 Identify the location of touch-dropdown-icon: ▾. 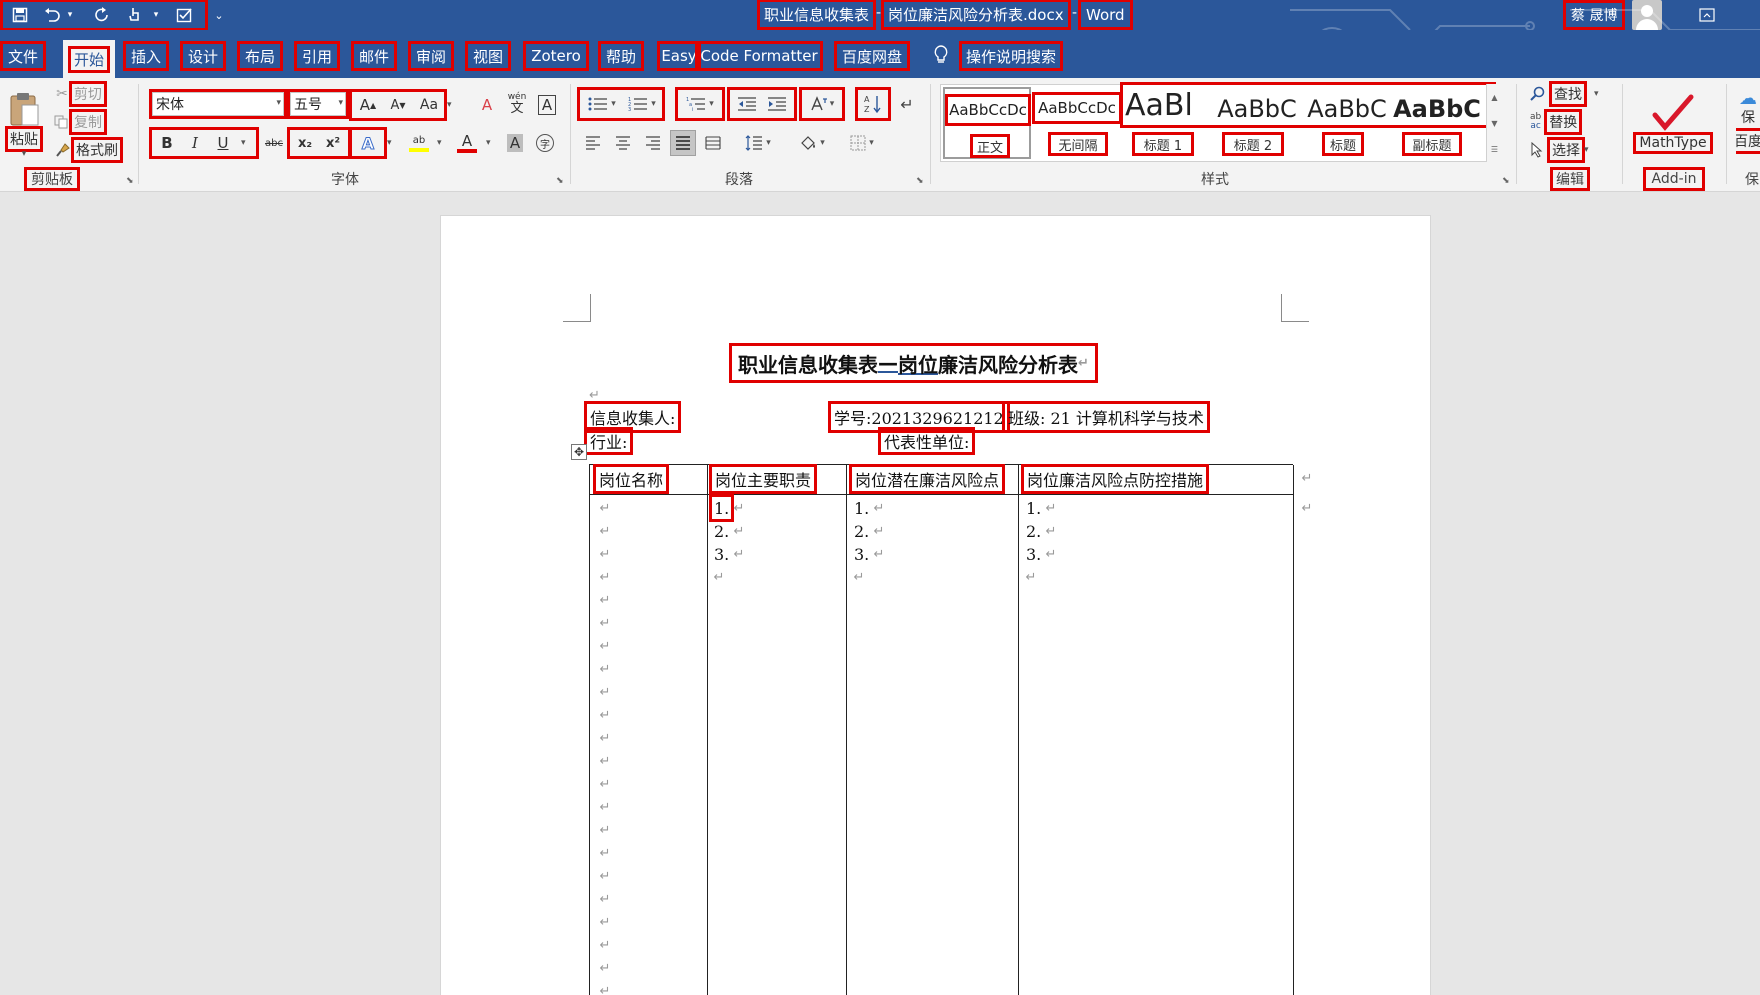
(156, 15).